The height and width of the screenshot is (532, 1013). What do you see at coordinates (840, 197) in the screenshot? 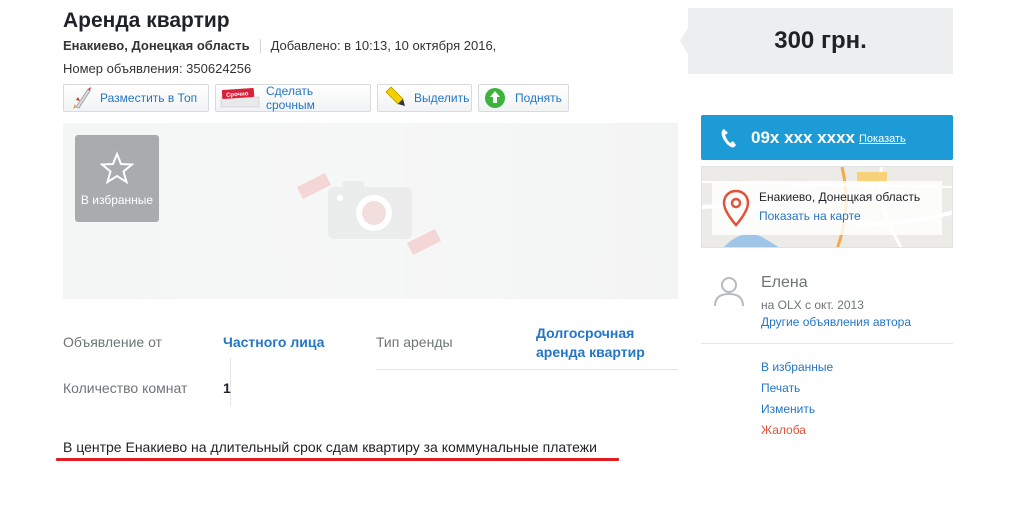
I see `map-location: Енакиево, Донецкая область` at bounding box center [840, 197].